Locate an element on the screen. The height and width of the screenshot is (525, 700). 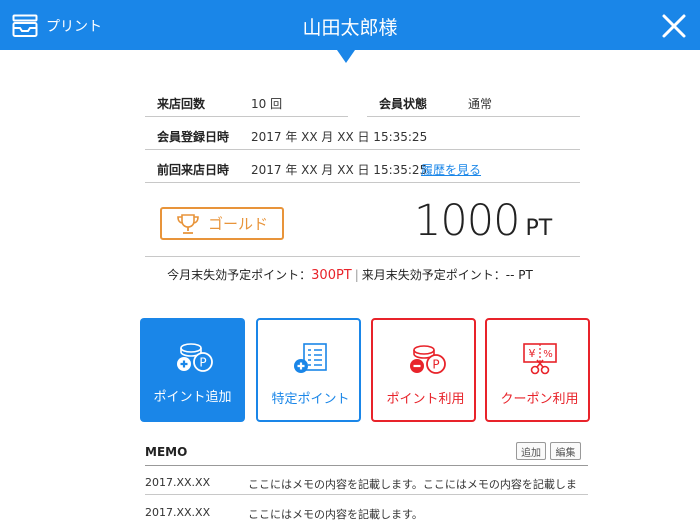
status-value: 通常 is located at coordinates (480, 104).